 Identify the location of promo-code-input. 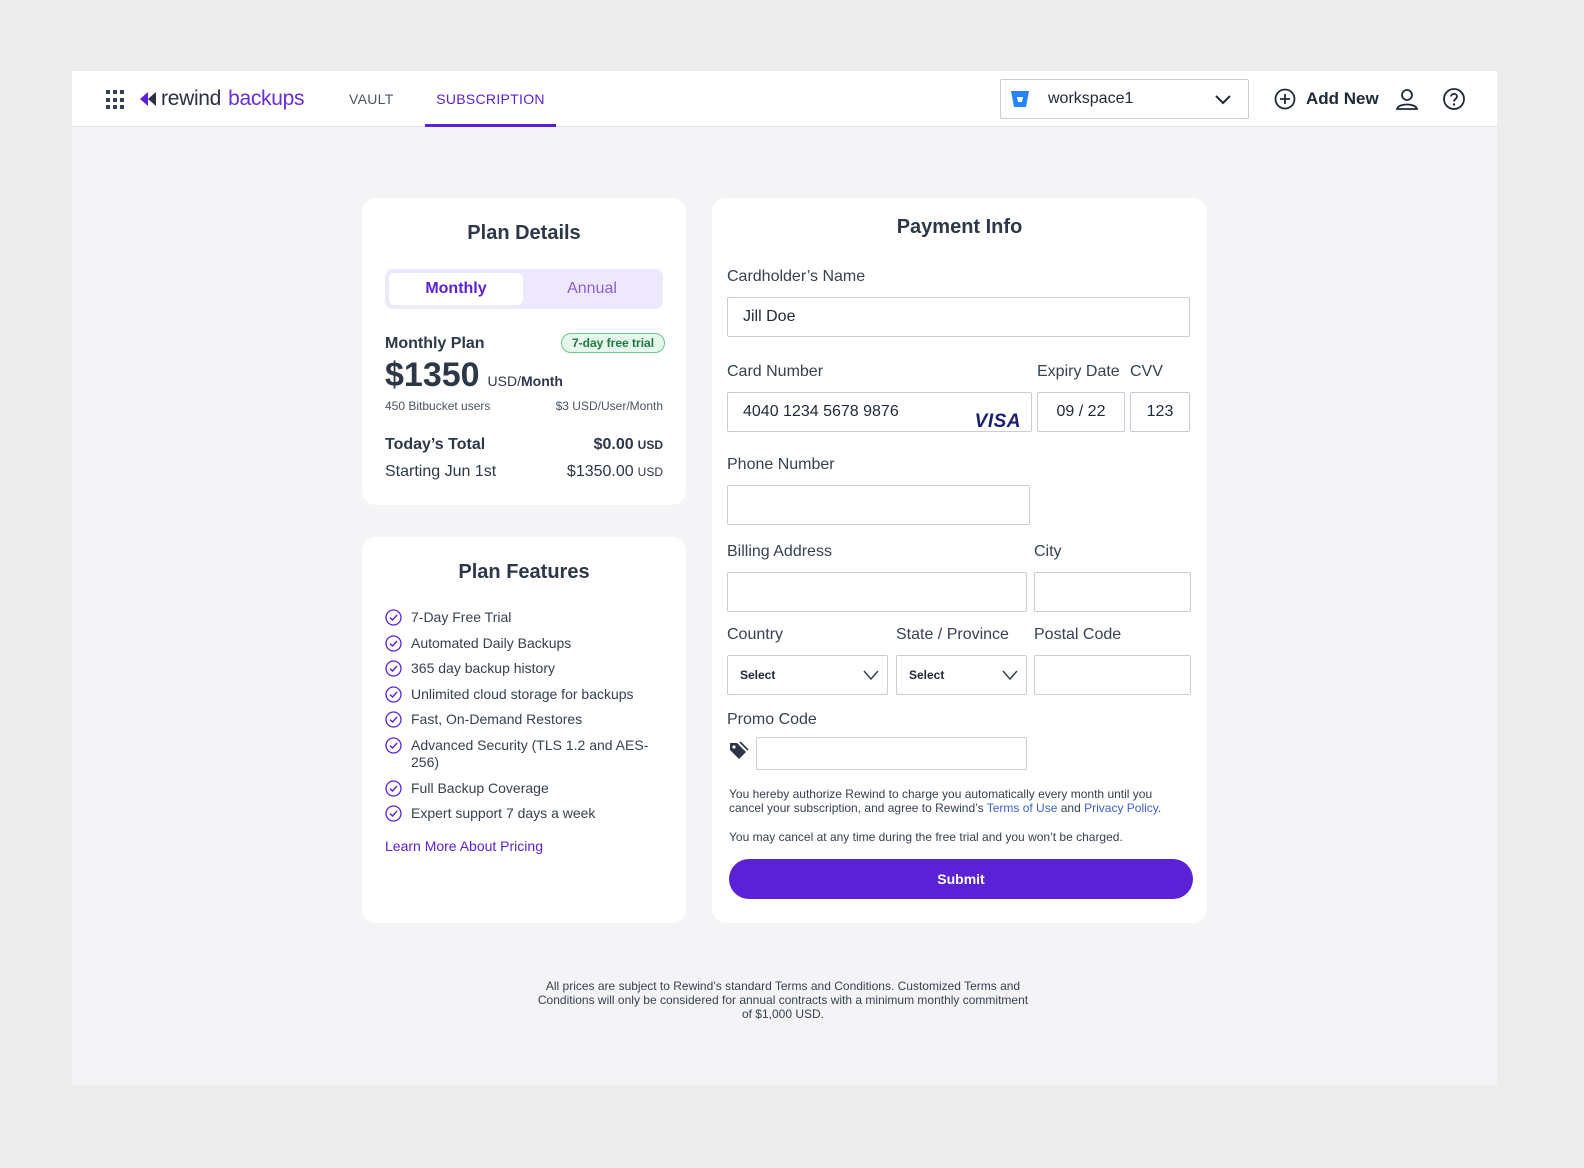
(891, 753).